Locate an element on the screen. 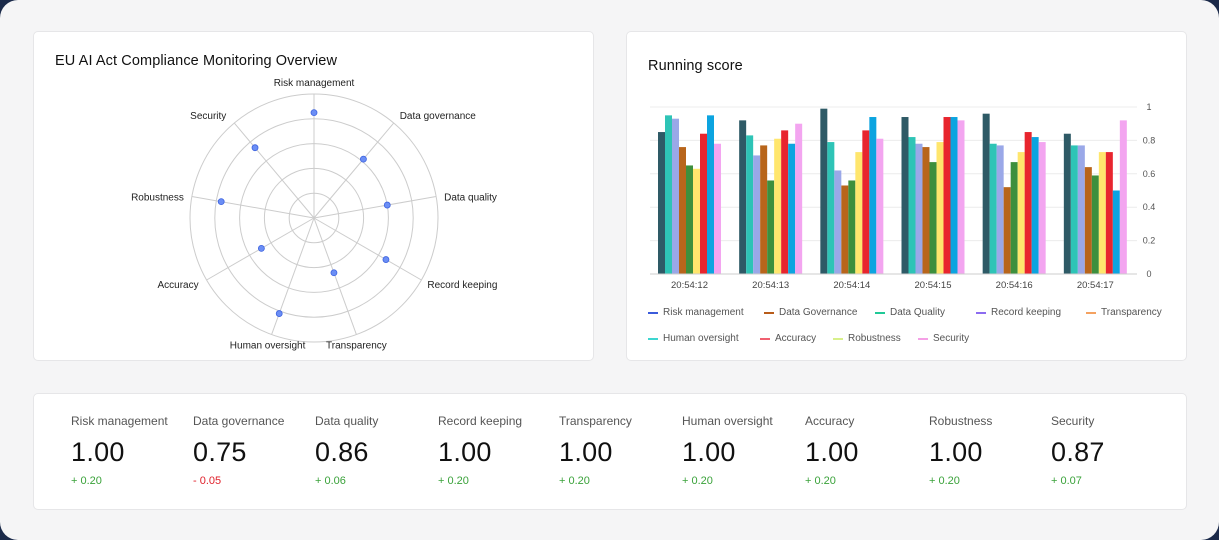 The image size is (1219, 540). legend-item-security: Security is located at coordinates (943, 338).